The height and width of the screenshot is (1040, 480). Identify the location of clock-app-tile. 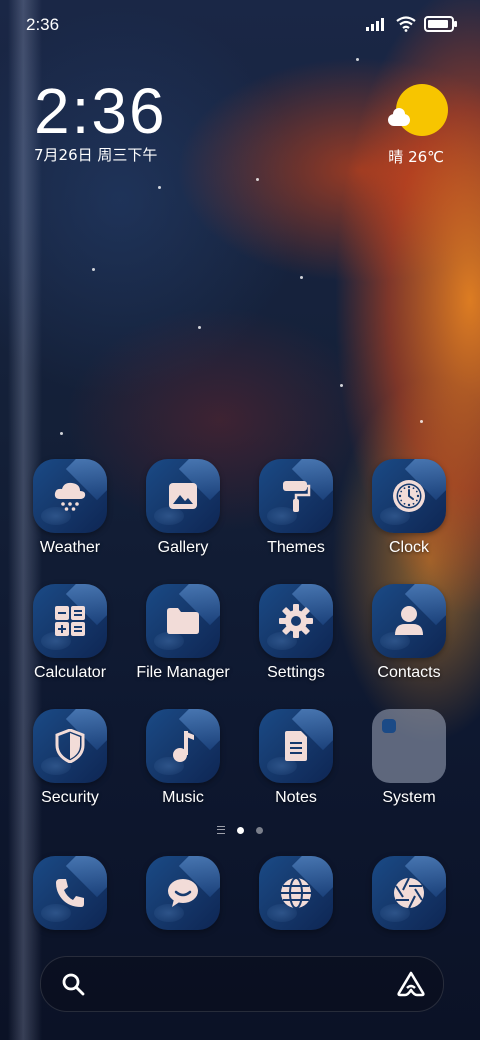
(409, 496).